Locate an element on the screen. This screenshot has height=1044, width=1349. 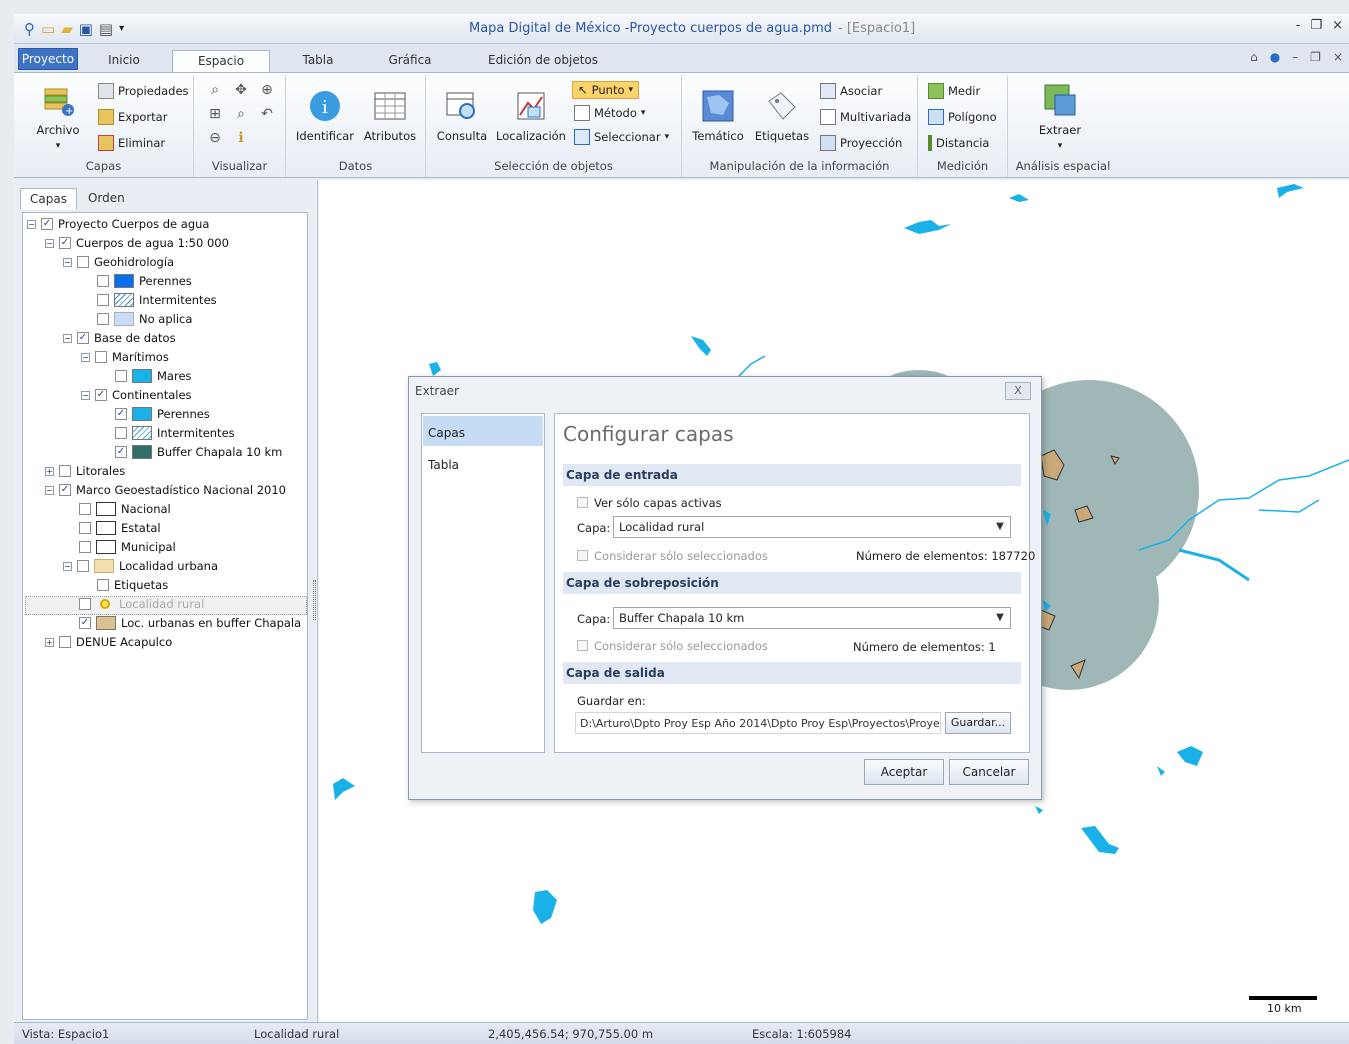
ribbon-minimize-icon: – is located at coordinates (1295, 57).